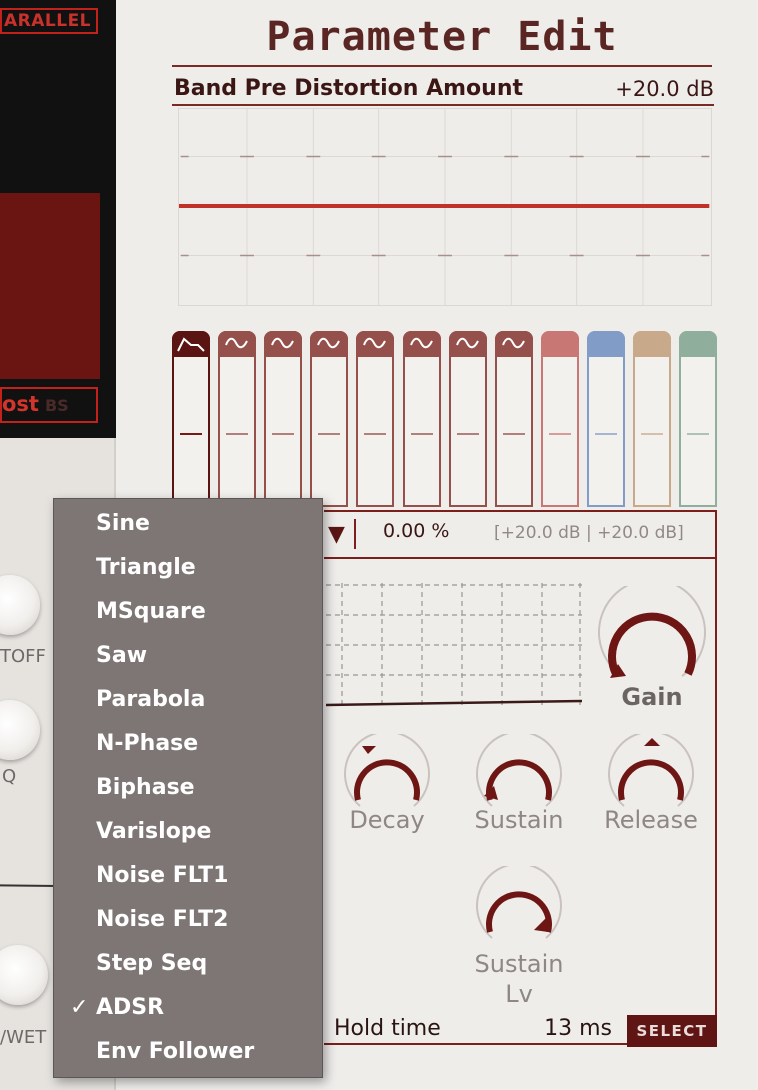 Image resolution: width=758 pixels, height=1090 pixels. What do you see at coordinates (151, 699) in the screenshot?
I see `menu-item-label: Parabola` at bounding box center [151, 699].